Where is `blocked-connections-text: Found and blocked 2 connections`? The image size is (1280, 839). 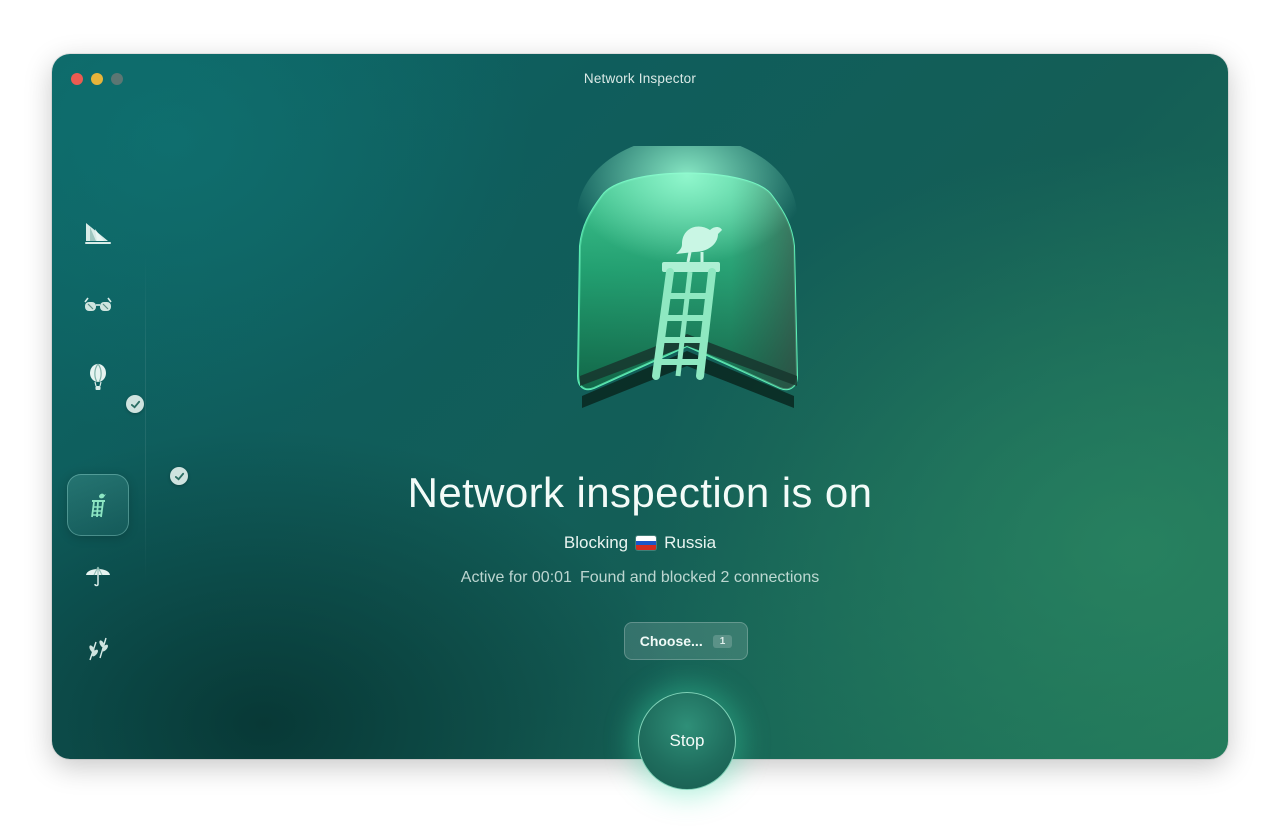 blocked-connections-text: Found and blocked 2 connections is located at coordinates (699, 577).